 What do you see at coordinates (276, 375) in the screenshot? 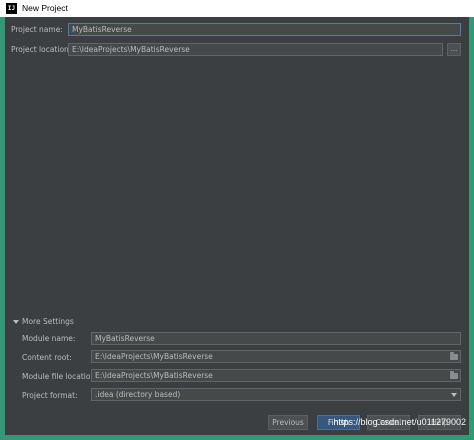
I see `module-file-location-input: E:\IdeaProjects\MyBatisReverse` at bounding box center [276, 375].